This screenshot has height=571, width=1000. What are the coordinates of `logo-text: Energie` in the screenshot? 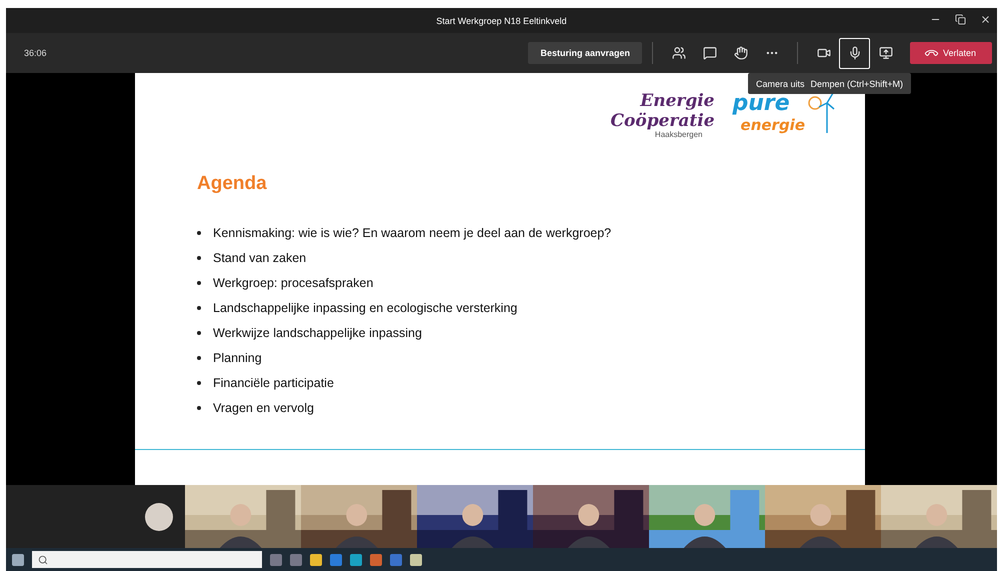 It's located at (677, 101).